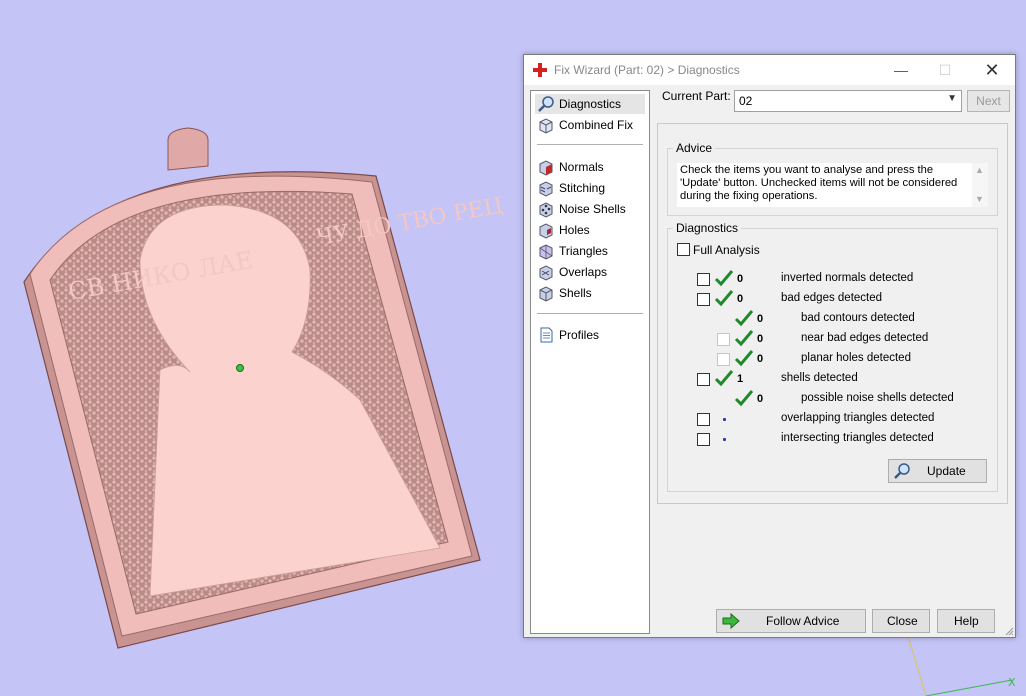 This screenshot has width=1026, height=696. Describe the element at coordinates (546, 210) in the screenshot. I see `noise-cube-icon` at that location.